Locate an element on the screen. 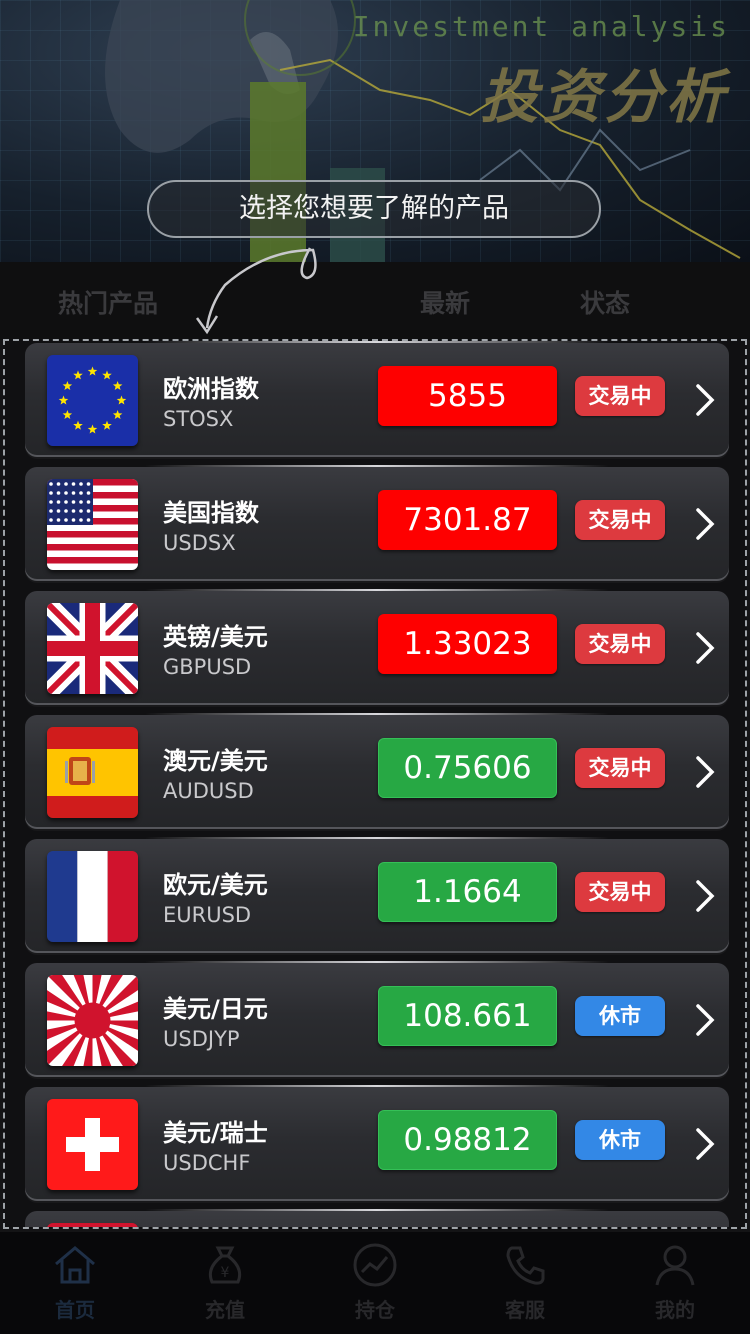 This screenshot has width=750, height=1334. chart-icon is located at coordinates (375, 1265).